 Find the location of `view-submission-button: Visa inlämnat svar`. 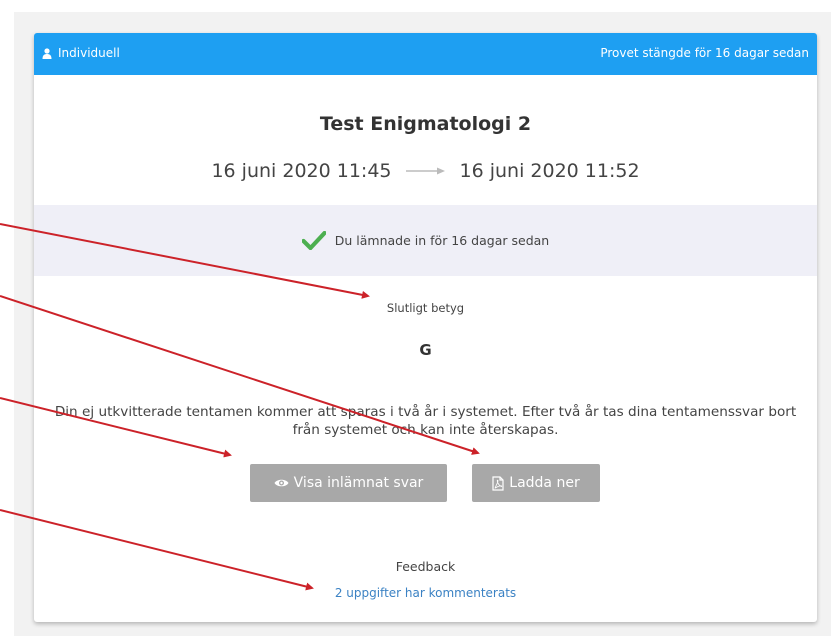

view-submission-button: Visa inlämnat svar is located at coordinates (348, 483).